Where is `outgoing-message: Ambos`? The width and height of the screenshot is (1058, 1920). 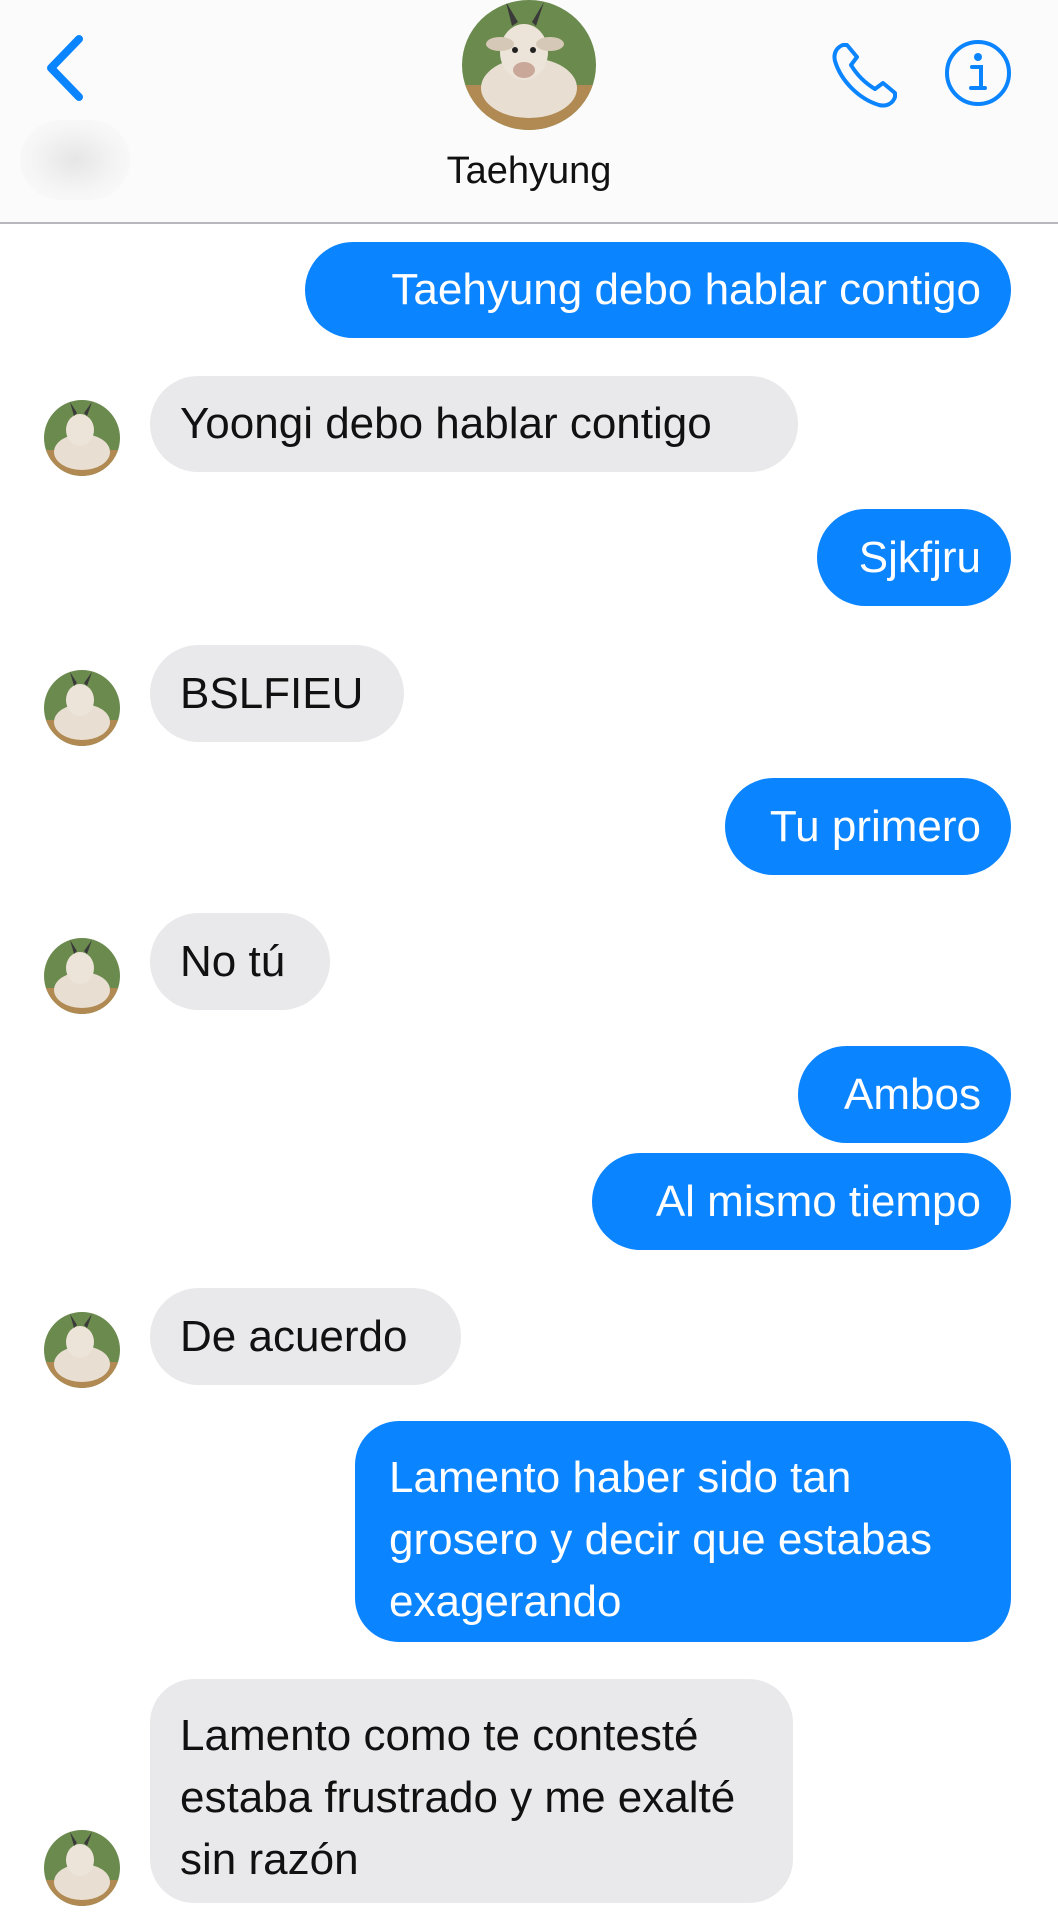
outgoing-message: Ambos is located at coordinates (904, 1094).